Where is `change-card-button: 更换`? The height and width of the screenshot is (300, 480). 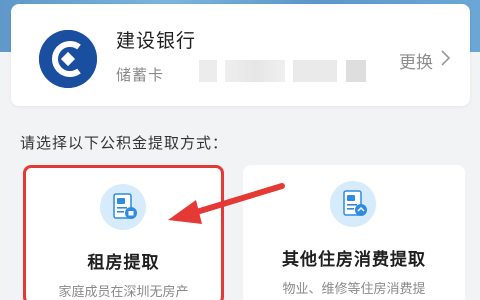
change-card-button: 更换 is located at coordinates (425, 60).